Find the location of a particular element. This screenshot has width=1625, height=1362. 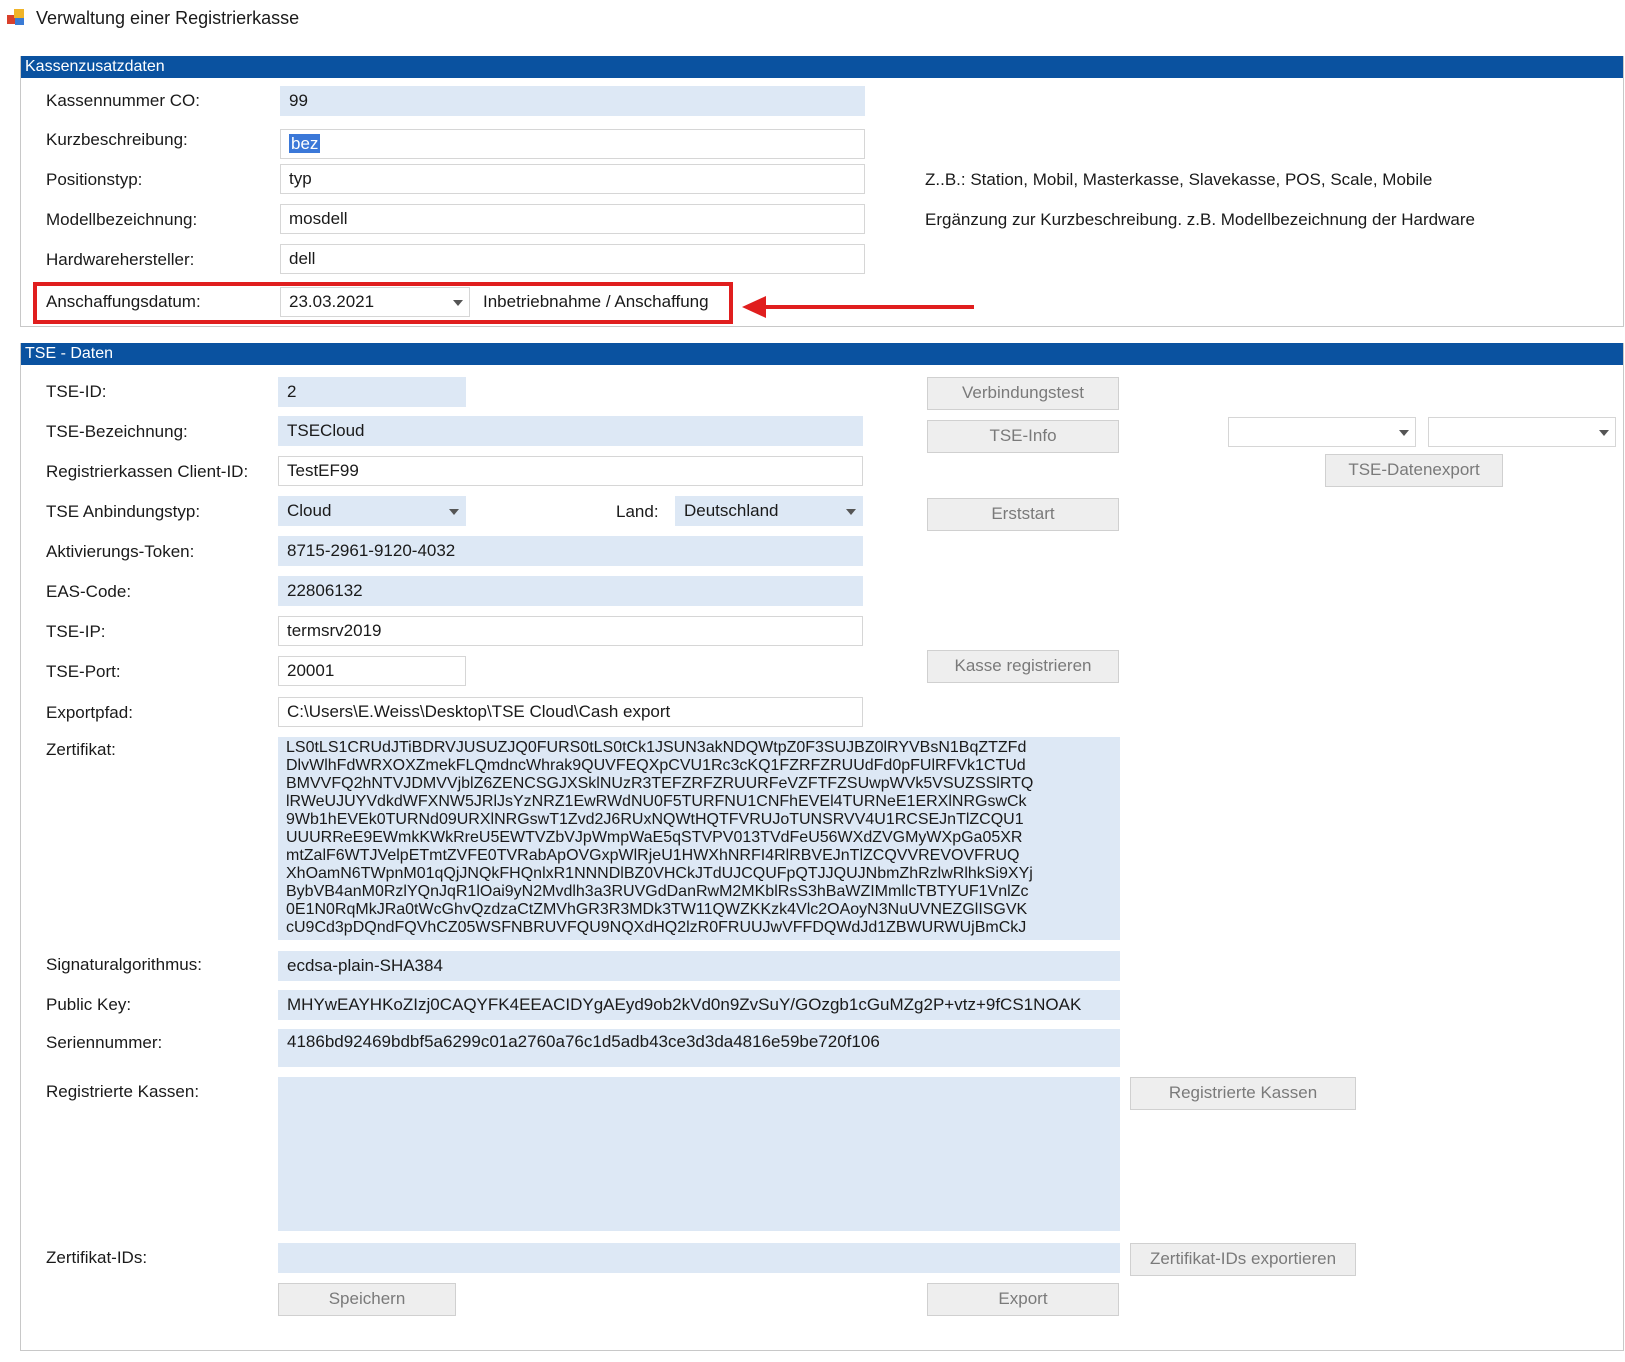

tse-bezeichnung-field: TSECloud is located at coordinates (570, 431).